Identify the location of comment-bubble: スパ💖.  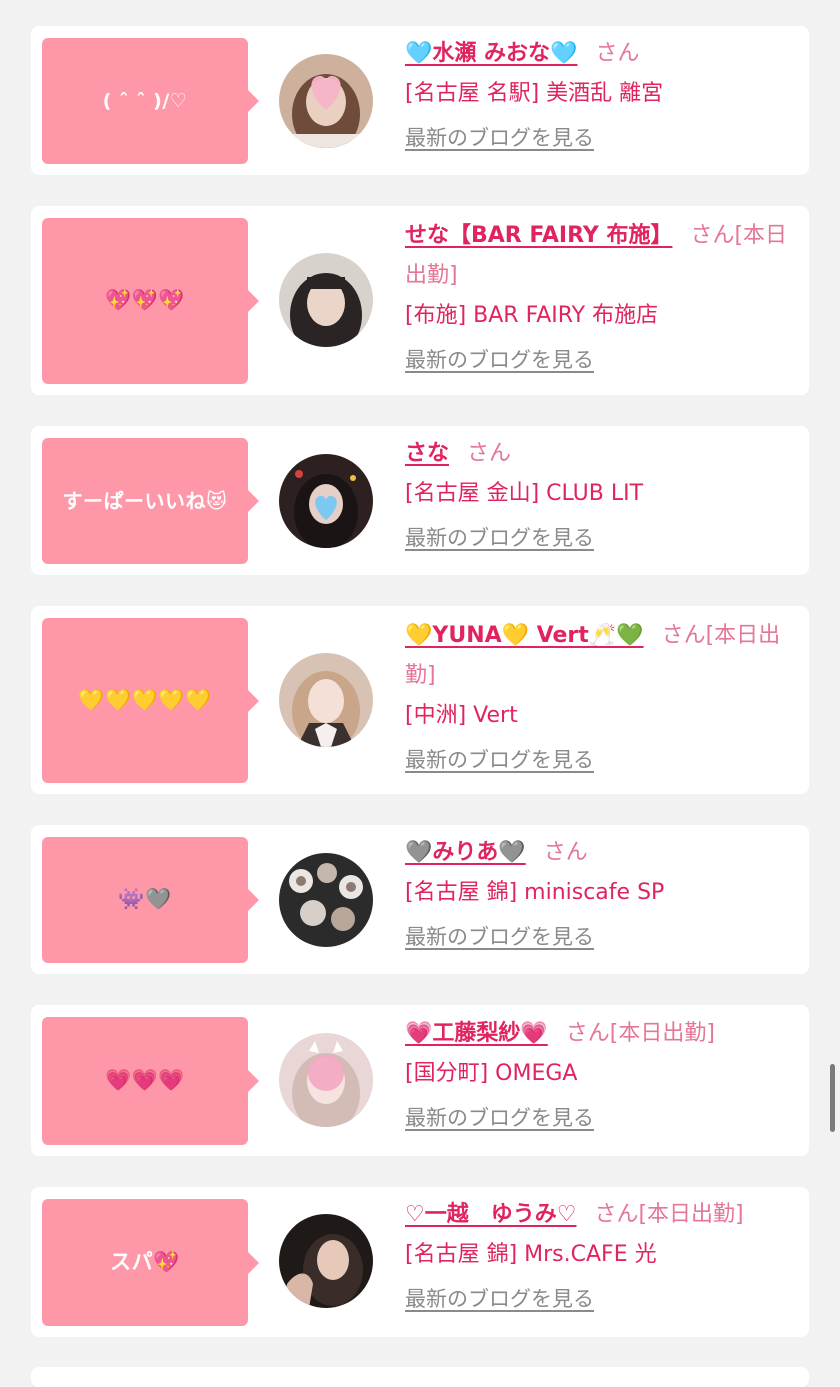
(150, 1262).